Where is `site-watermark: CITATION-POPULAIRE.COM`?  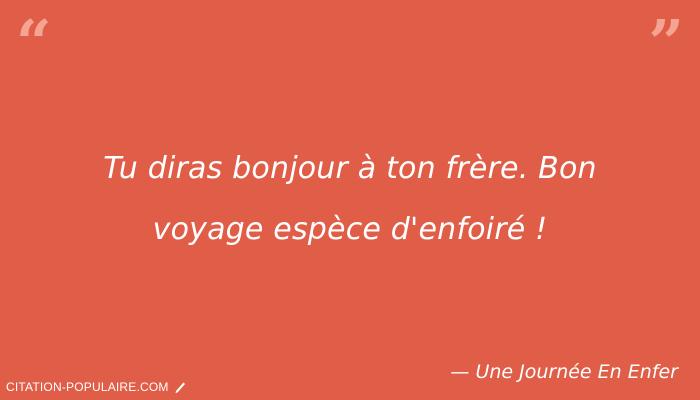 site-watermark: CITATION-POPULAIRE.COM is located at coordinates (96, 387).